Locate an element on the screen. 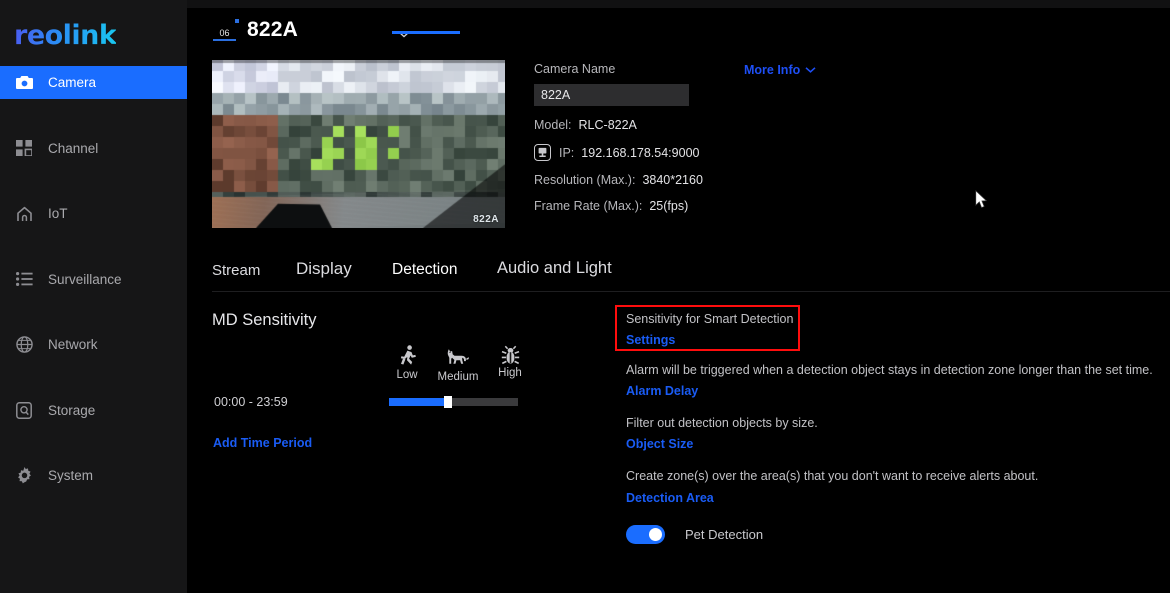 The width and height of the screenshot is (1170, 593). sensitivity-level-high: High is located at coordinates (510, 362).